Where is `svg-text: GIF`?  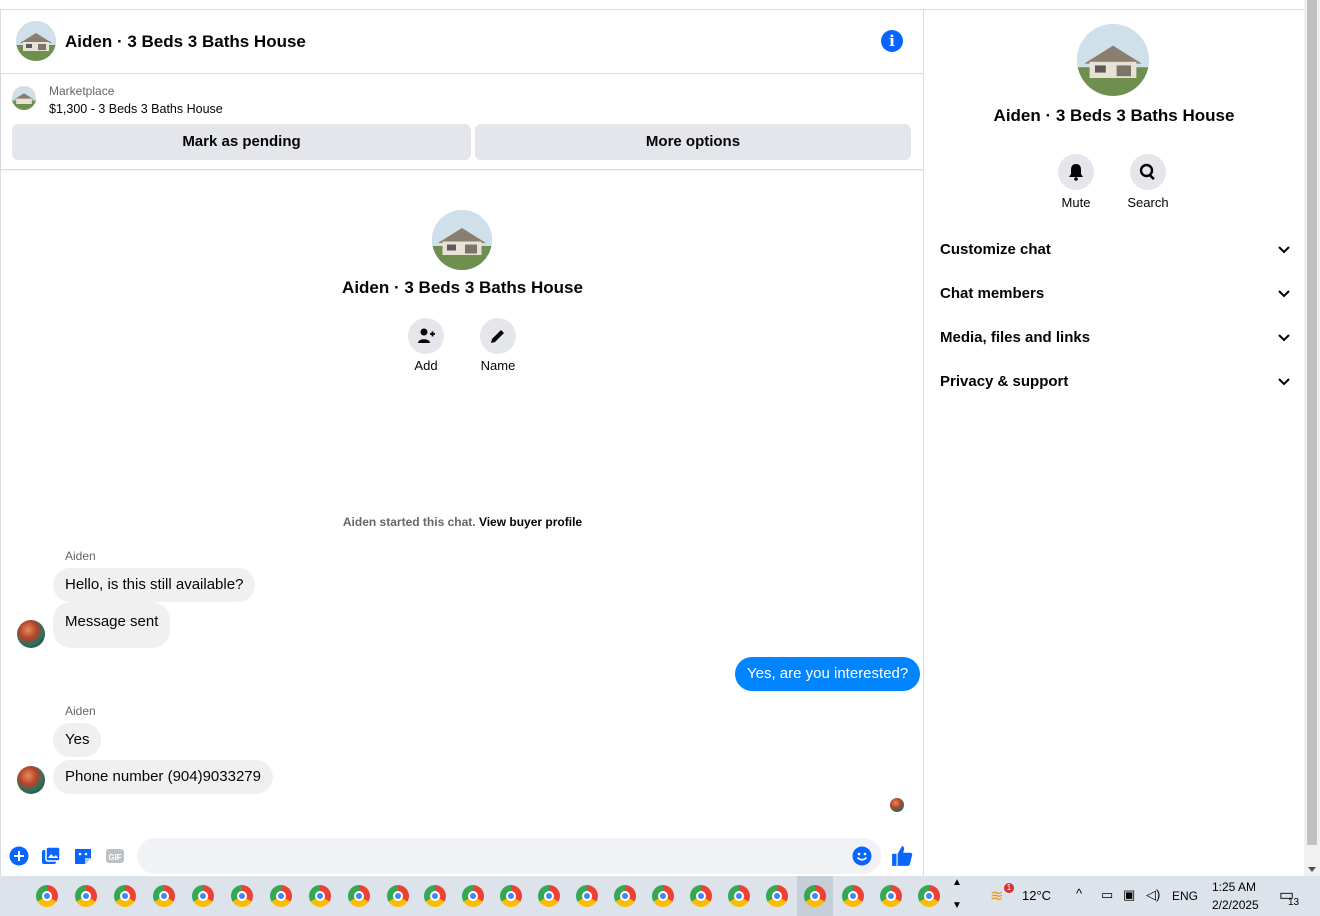 svg-text: GIF is located at coordinates (114, 857).